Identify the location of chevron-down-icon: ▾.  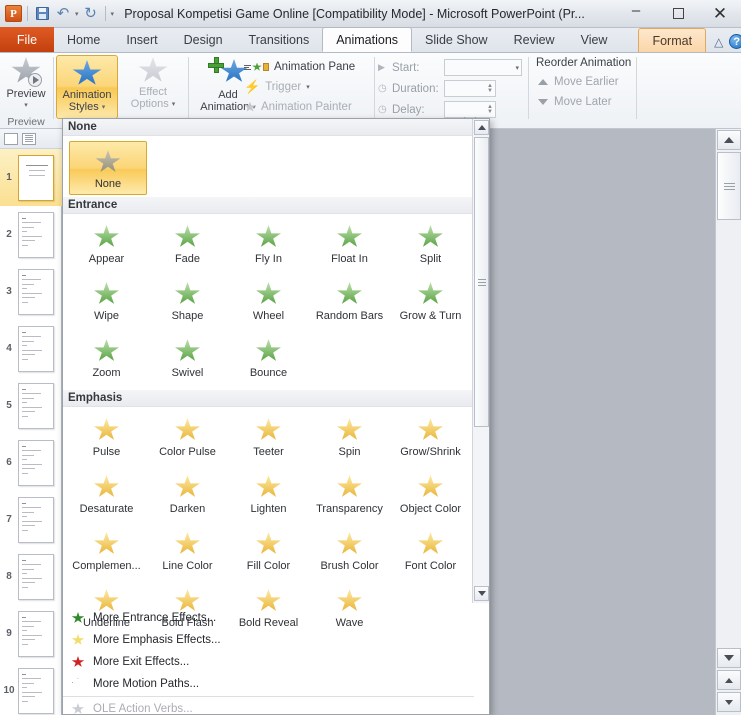
(26, 105).